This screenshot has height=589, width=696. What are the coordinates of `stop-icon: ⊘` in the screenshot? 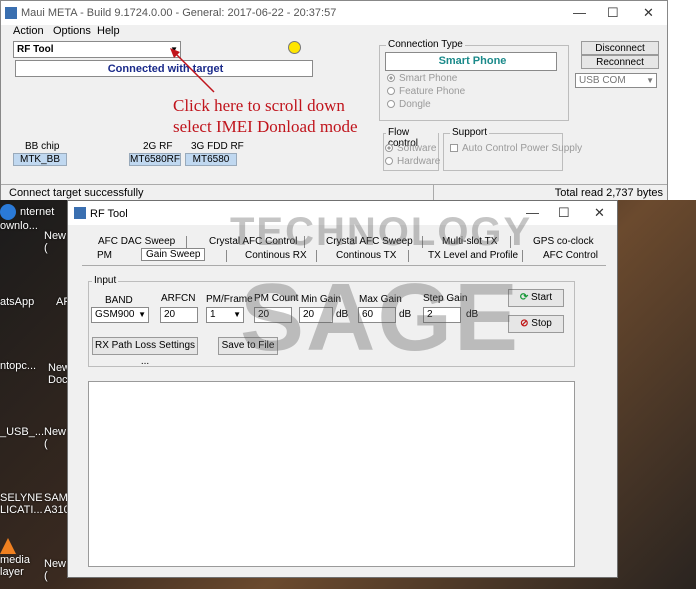 It's located at (524, 323).